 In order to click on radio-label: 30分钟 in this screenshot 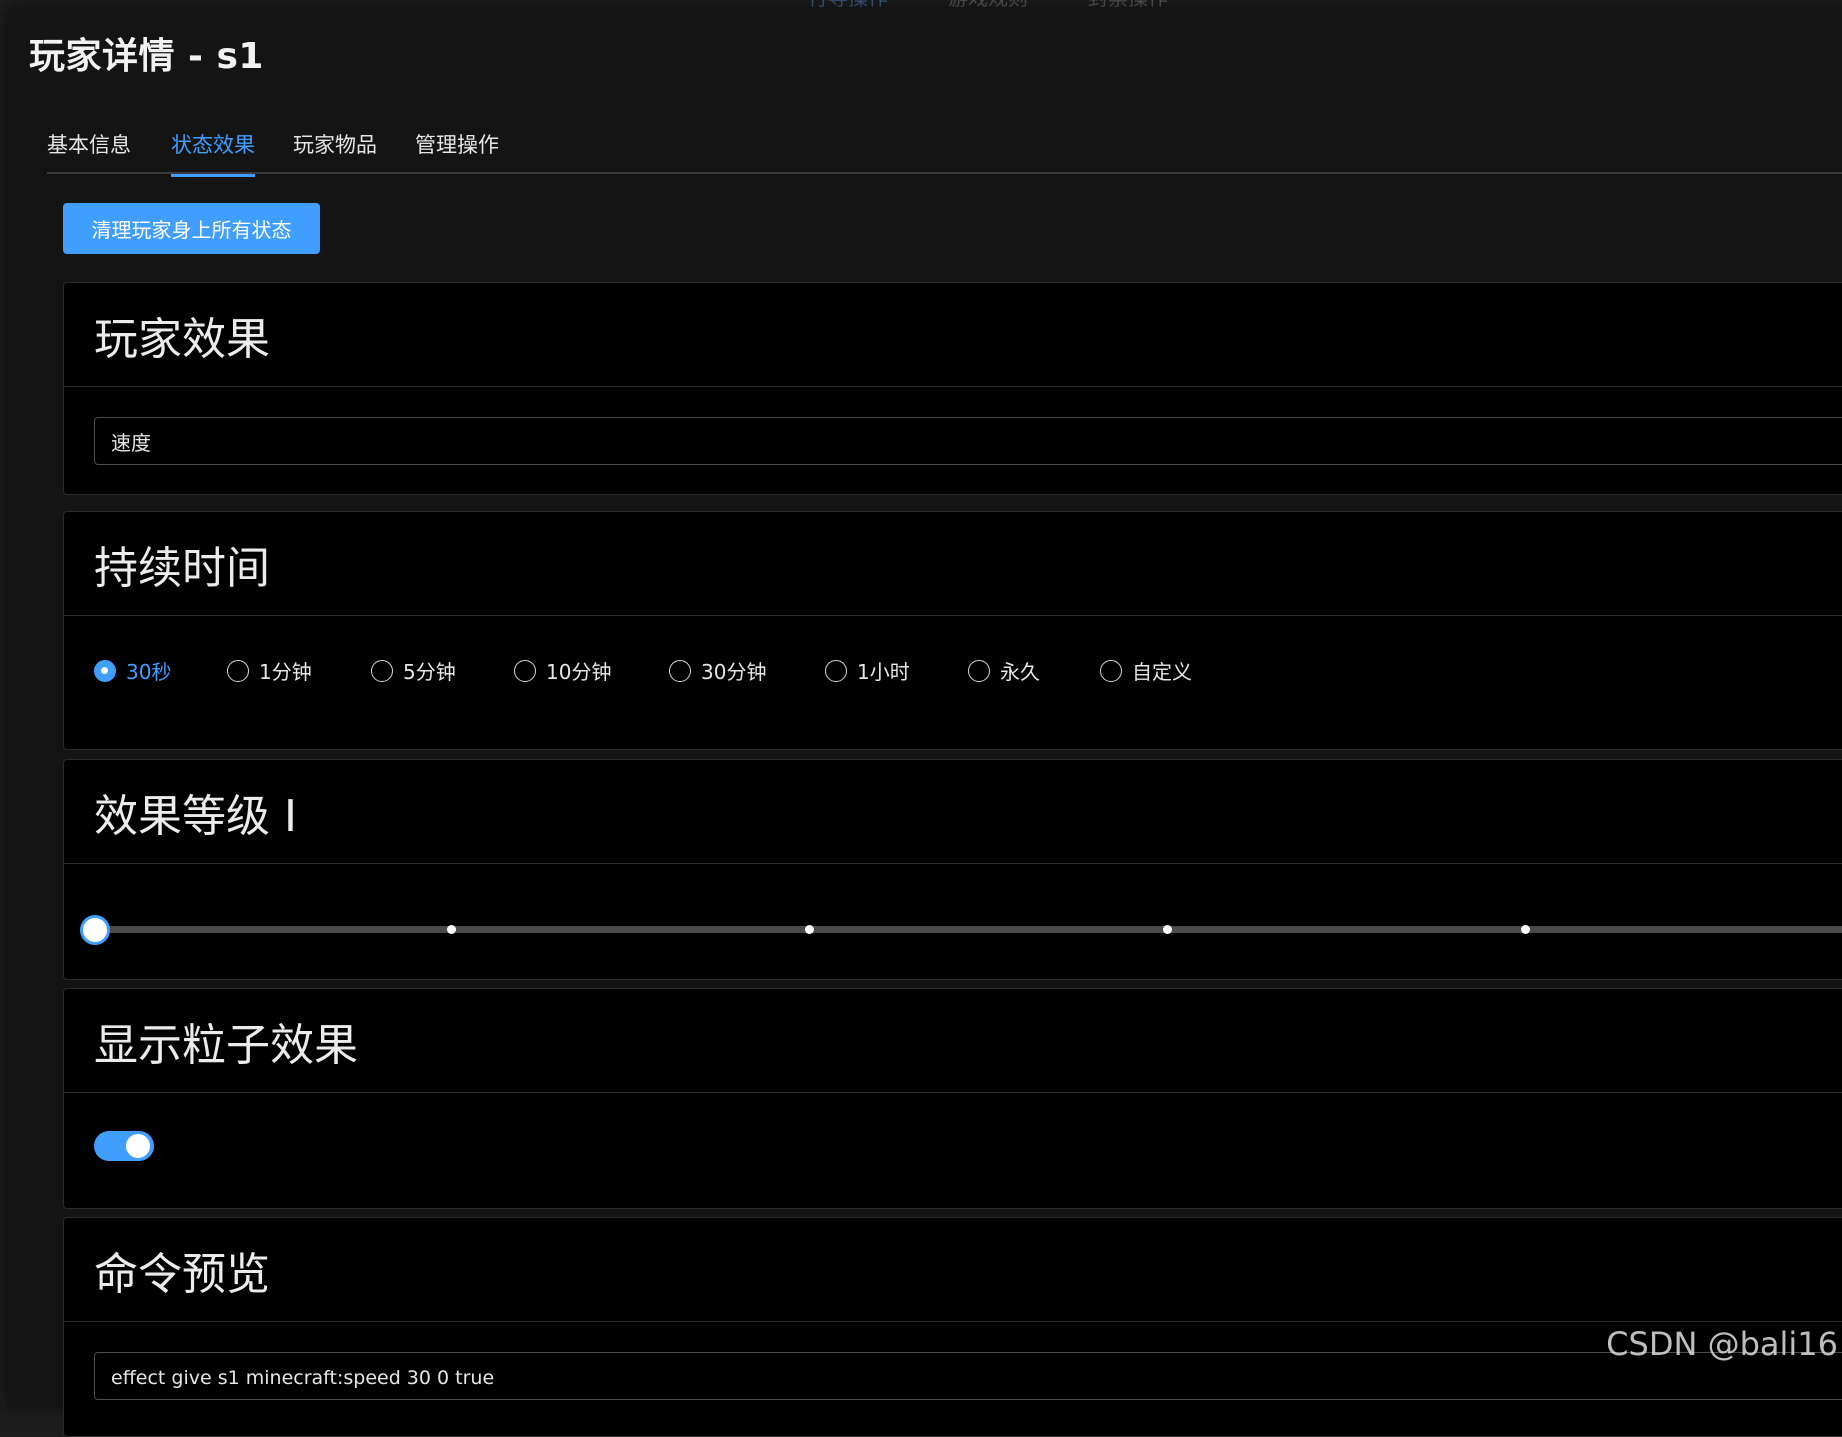, I will do `click(733, 670)`.